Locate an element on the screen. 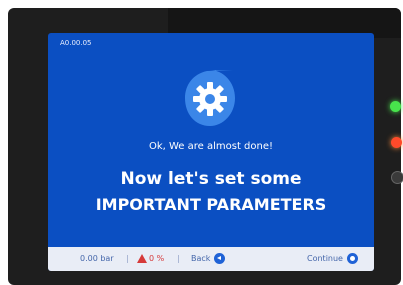 The image size is (403, 285). pressure-value: 0.00 bar is located at coordinates (97, 258).